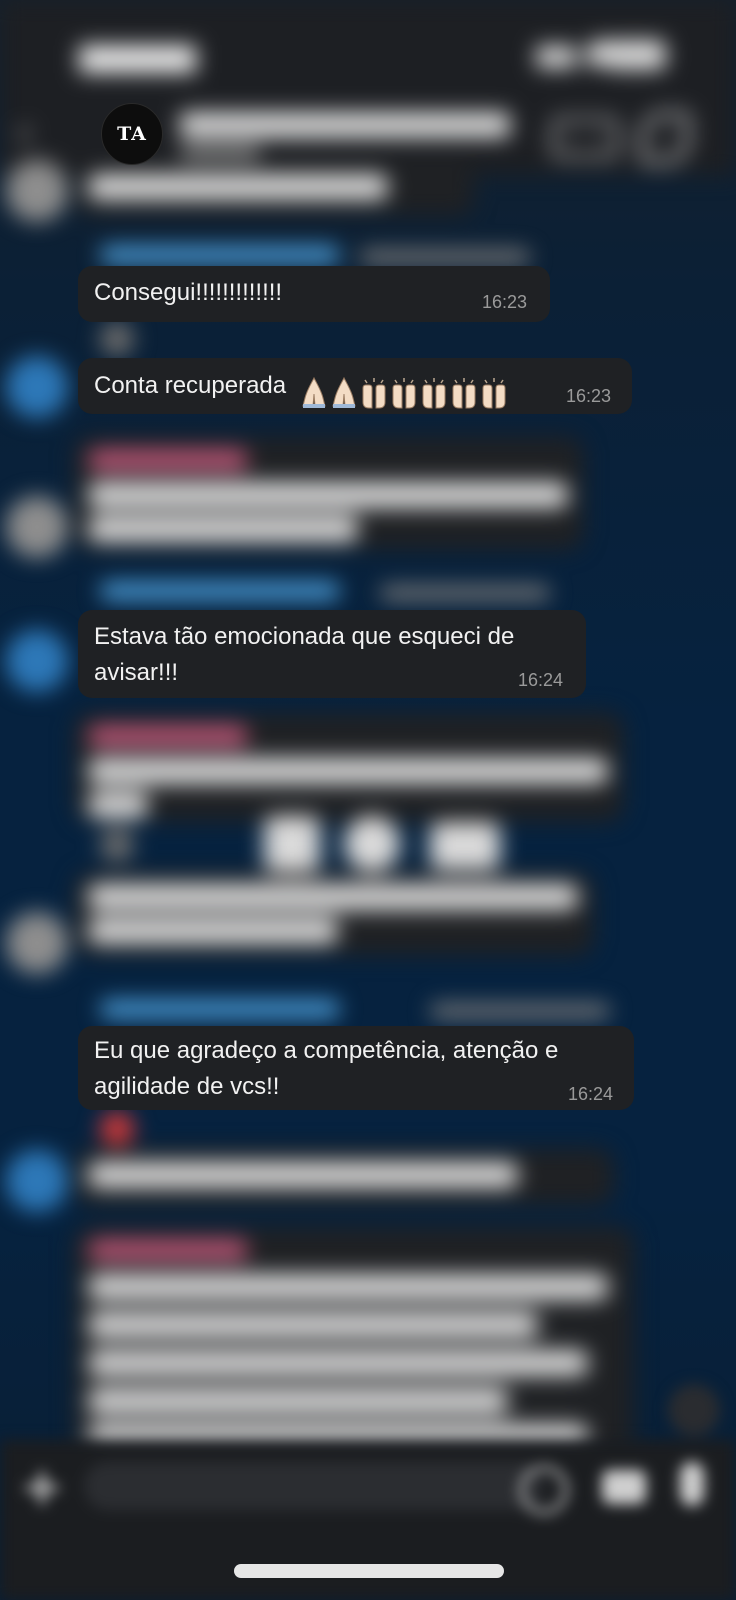  What do you see at coordinates (585, 138) in the screenshot?
I see `video-call-icon` at bounding box center [585, 138].